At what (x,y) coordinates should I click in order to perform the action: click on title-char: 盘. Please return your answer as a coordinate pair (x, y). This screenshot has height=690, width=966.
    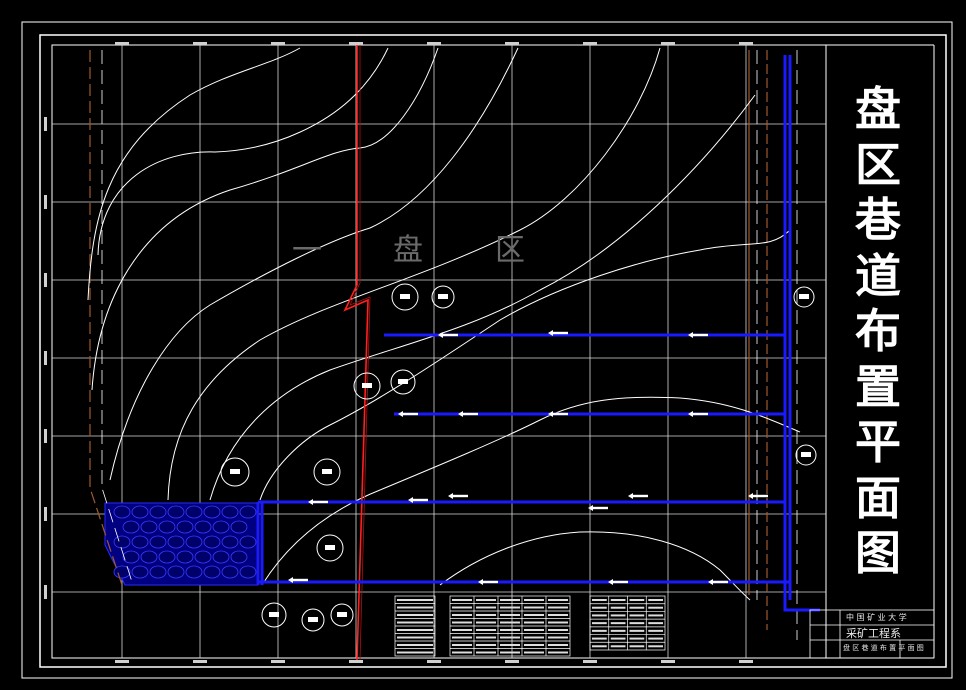
    Looking at the image, I should click on (878, 109).